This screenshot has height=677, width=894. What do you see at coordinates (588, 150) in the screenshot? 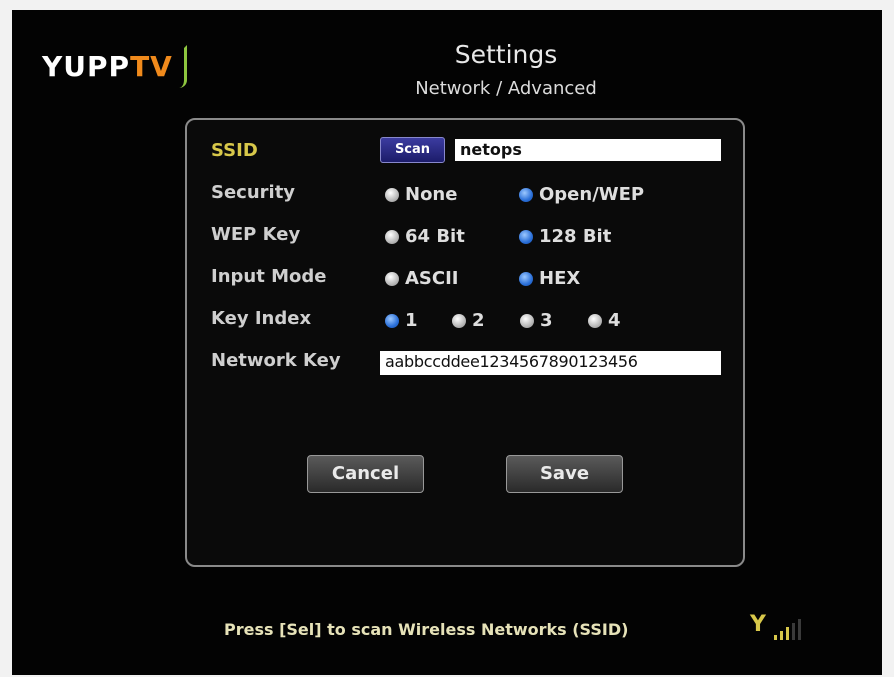
I see `ssid-input: netops` at bounding box center [588, 150].